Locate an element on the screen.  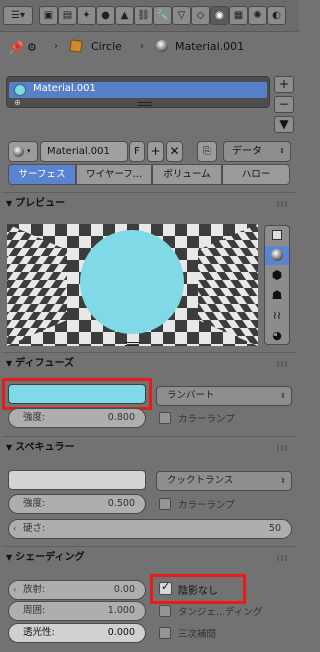
material-browse-icon is located at coordinates (18, 151).